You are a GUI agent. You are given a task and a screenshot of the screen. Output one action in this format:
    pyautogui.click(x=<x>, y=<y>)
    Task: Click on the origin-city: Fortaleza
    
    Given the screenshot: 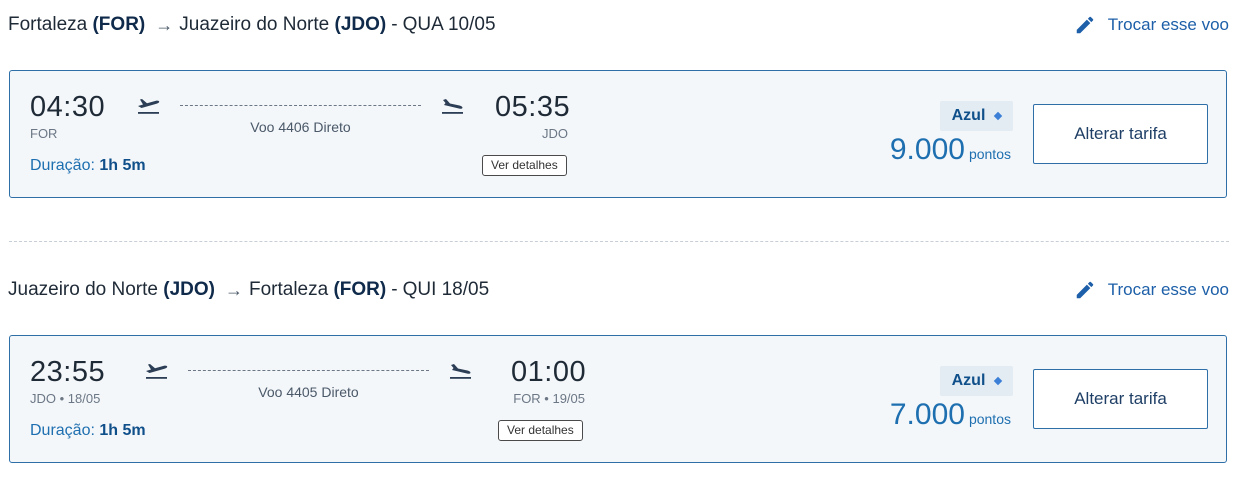 What is the action you would take?
    pyautogui.click(x=48, y=24)
    